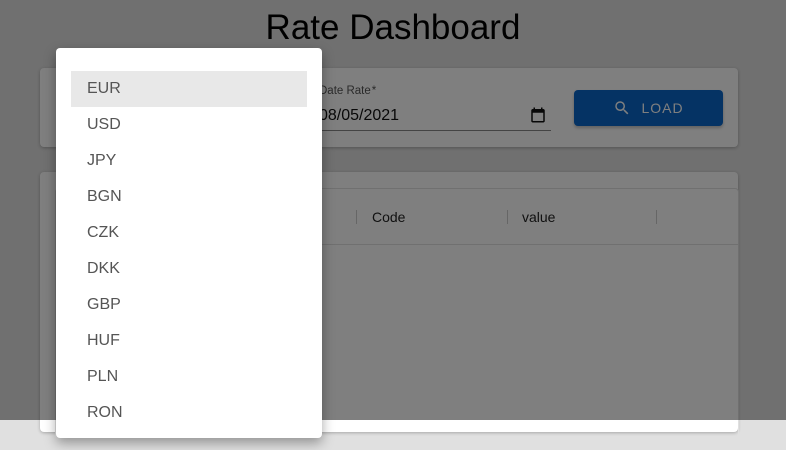 This screenshot has width=786, height=450. I want to click on currency-option-bgn: BGN, so click(189, 197).